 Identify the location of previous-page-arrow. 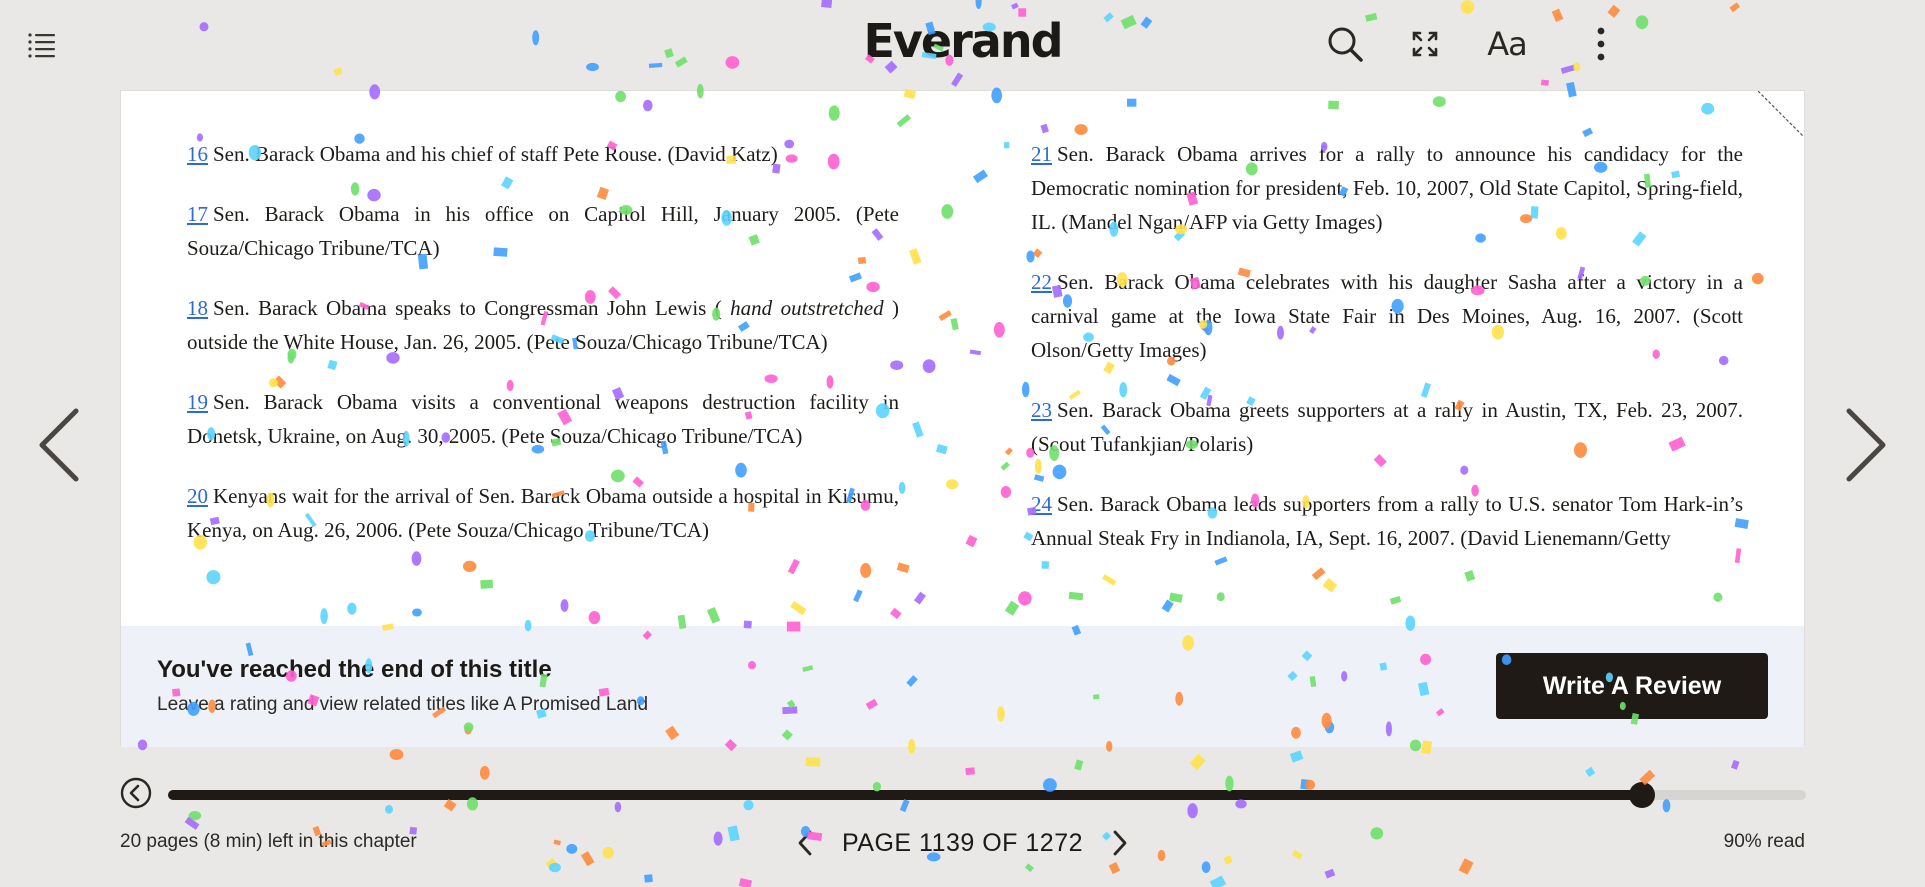
(60, 445).